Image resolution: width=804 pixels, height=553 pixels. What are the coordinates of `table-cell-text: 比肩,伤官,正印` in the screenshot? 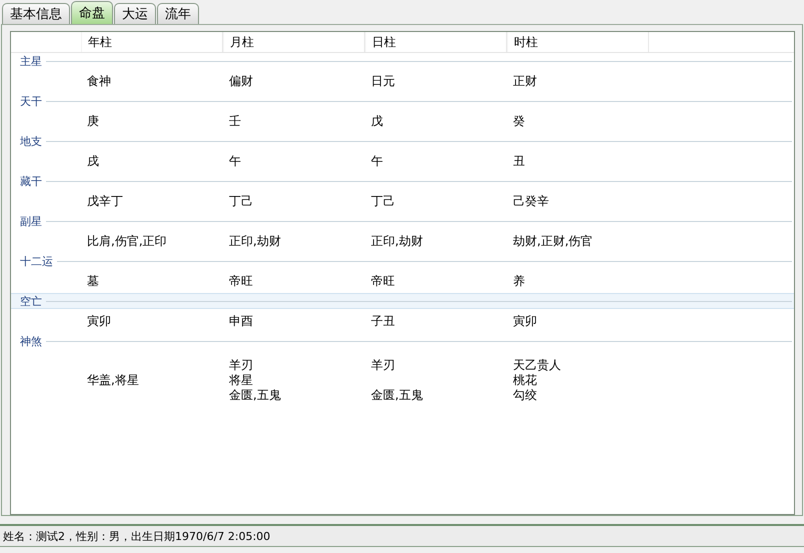 It's located at (127, 241).